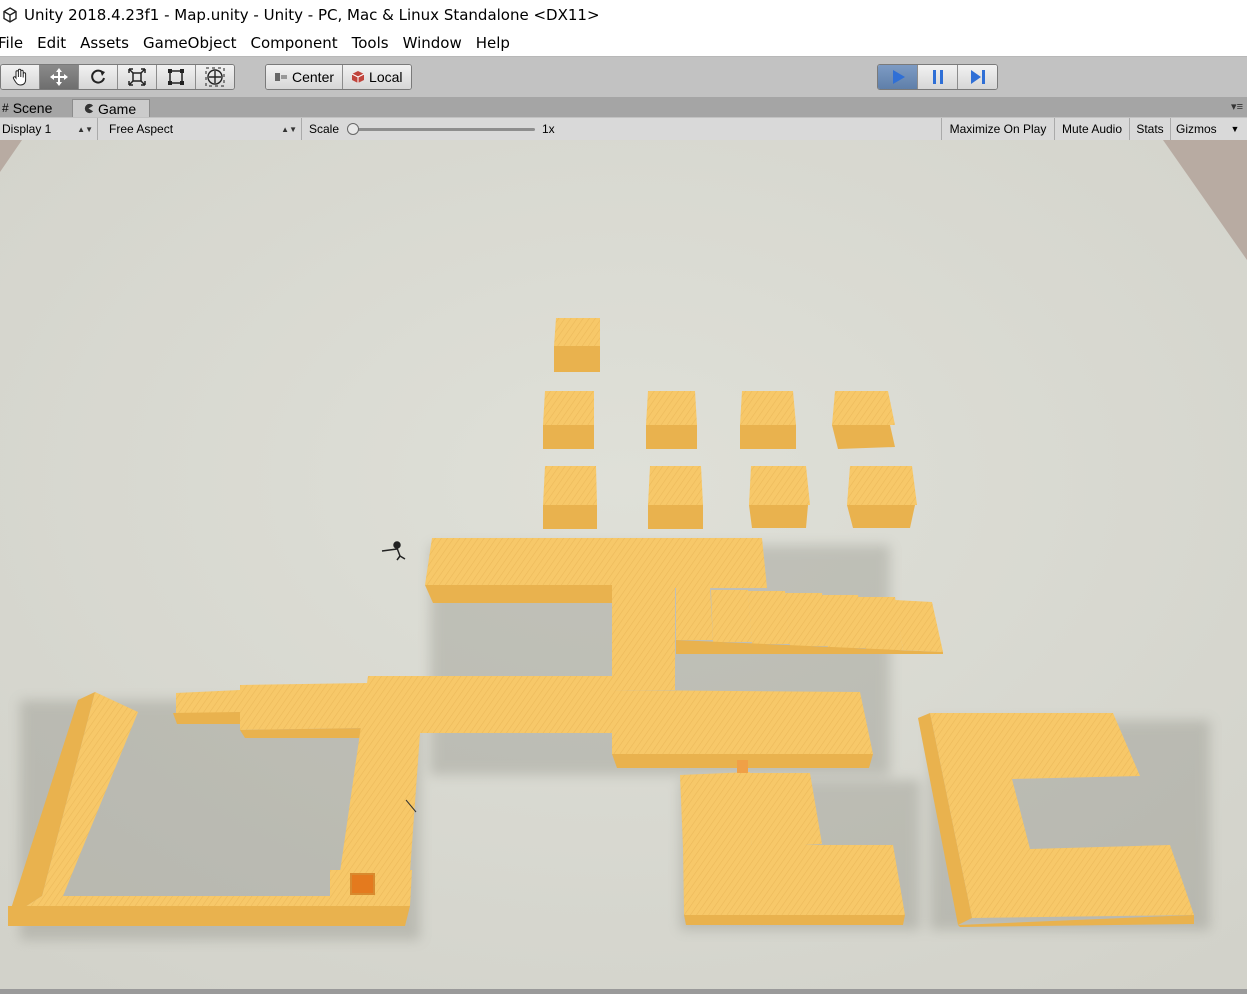  I want to click on main-toolbar: Center Local, so click(623, 77).